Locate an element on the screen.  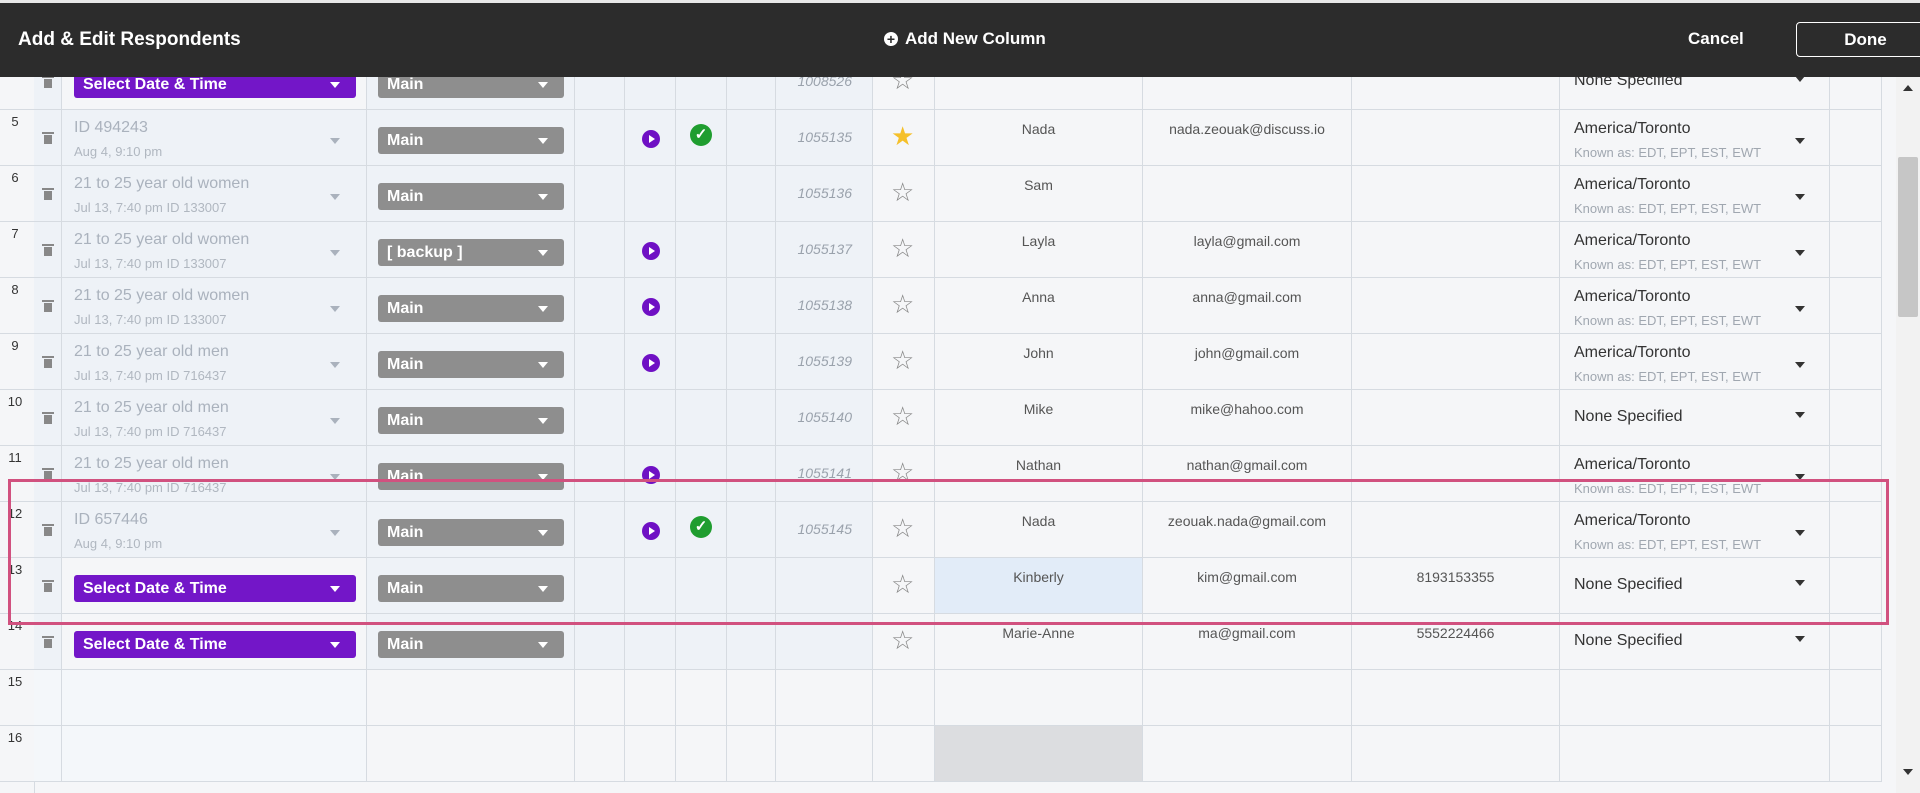
name-value: Mike is located at coordinates (1038, 409).